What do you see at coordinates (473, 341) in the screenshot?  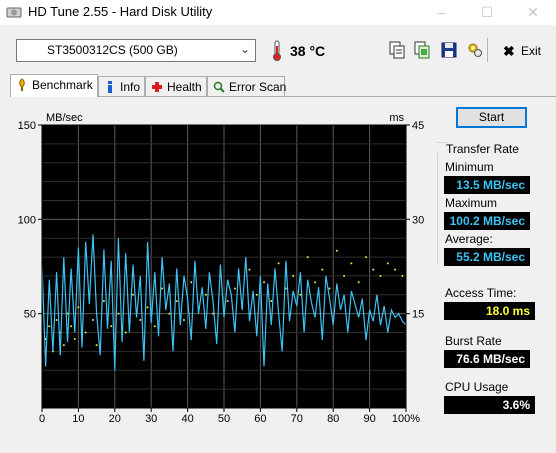 I see `burst-rate-label: Burst Rate` at bounding box center [473, 341].